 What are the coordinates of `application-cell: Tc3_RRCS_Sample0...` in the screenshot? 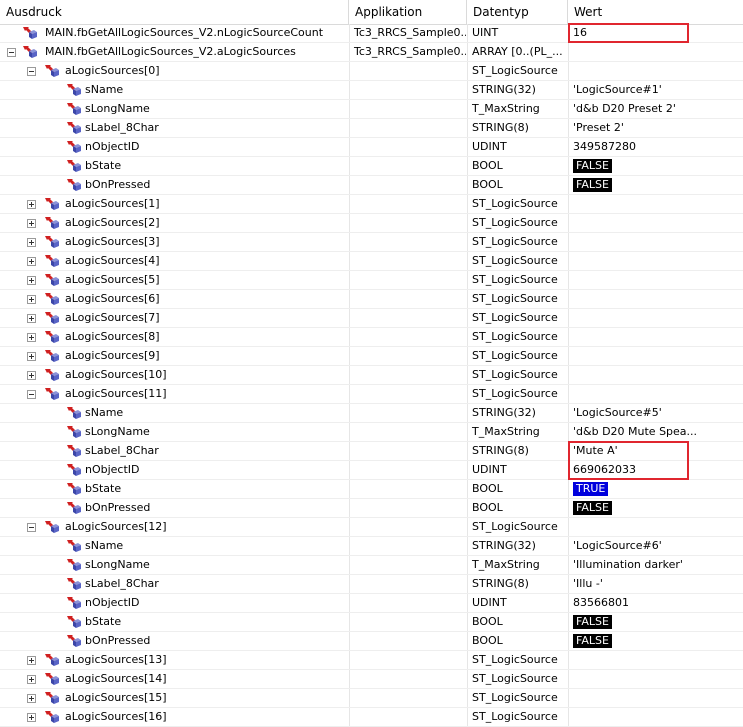 It's located at (407, 52).